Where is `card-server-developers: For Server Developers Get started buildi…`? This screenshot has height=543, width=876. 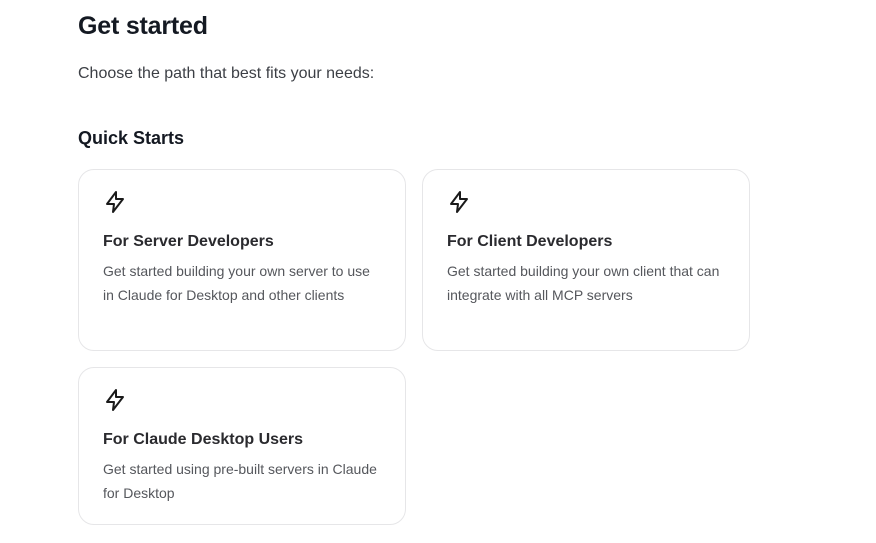
card-server-developers: For Server Developers Get started buildi… is located at coordinates (242, 260).